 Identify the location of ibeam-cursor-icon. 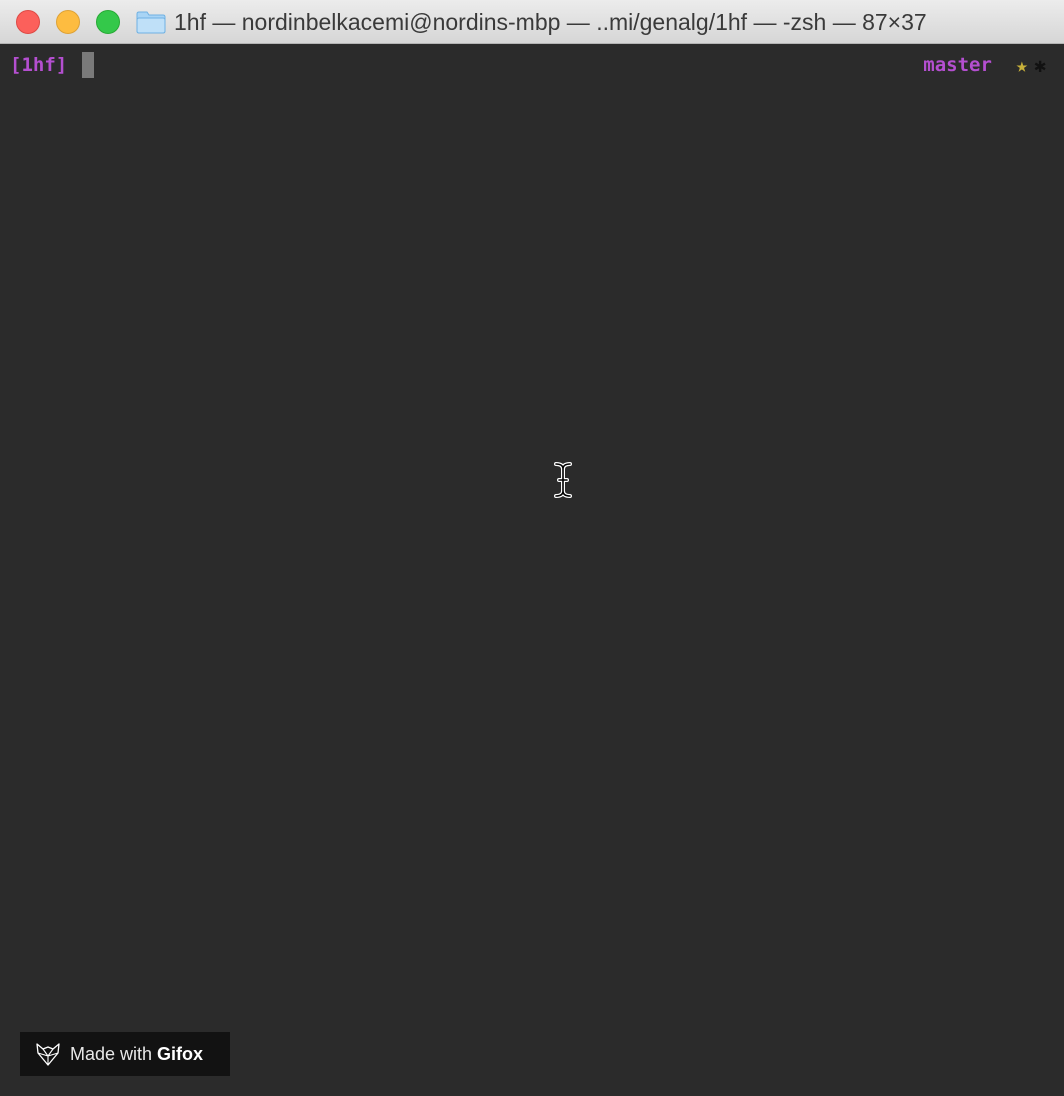
(563, 480).